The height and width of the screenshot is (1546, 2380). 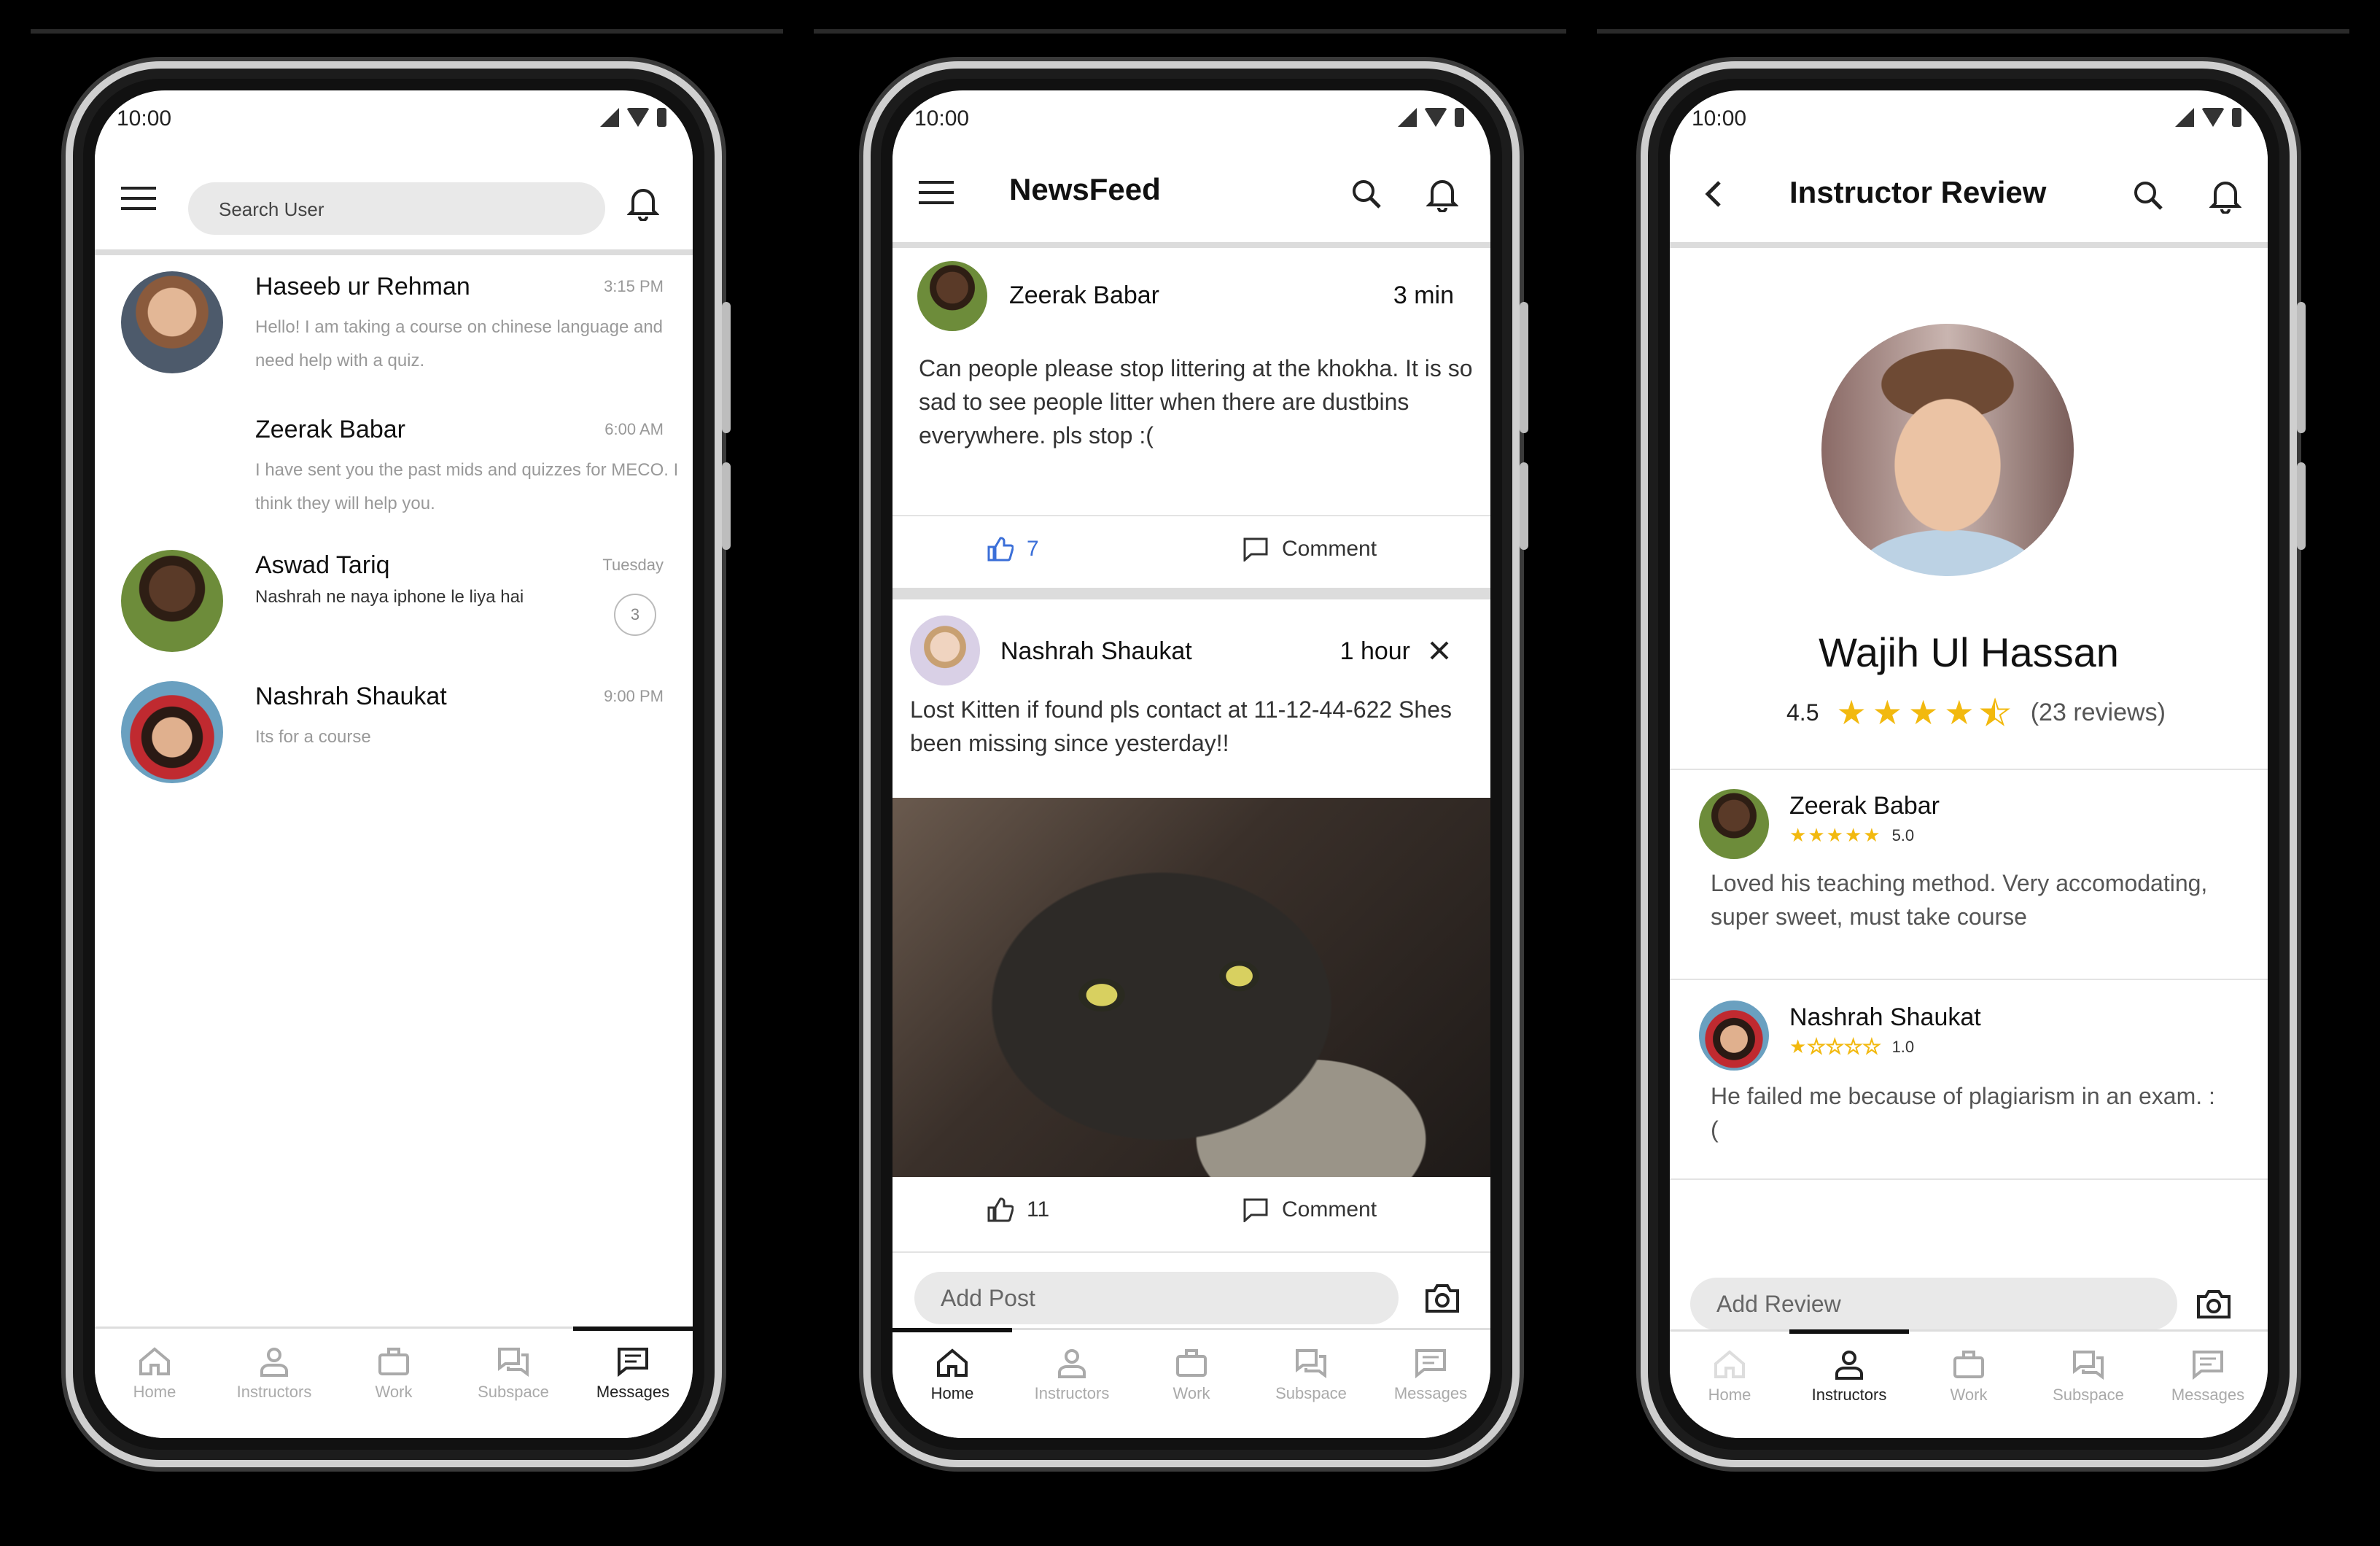 I want to click on like-count: 7, so click(x=1033, y=549).